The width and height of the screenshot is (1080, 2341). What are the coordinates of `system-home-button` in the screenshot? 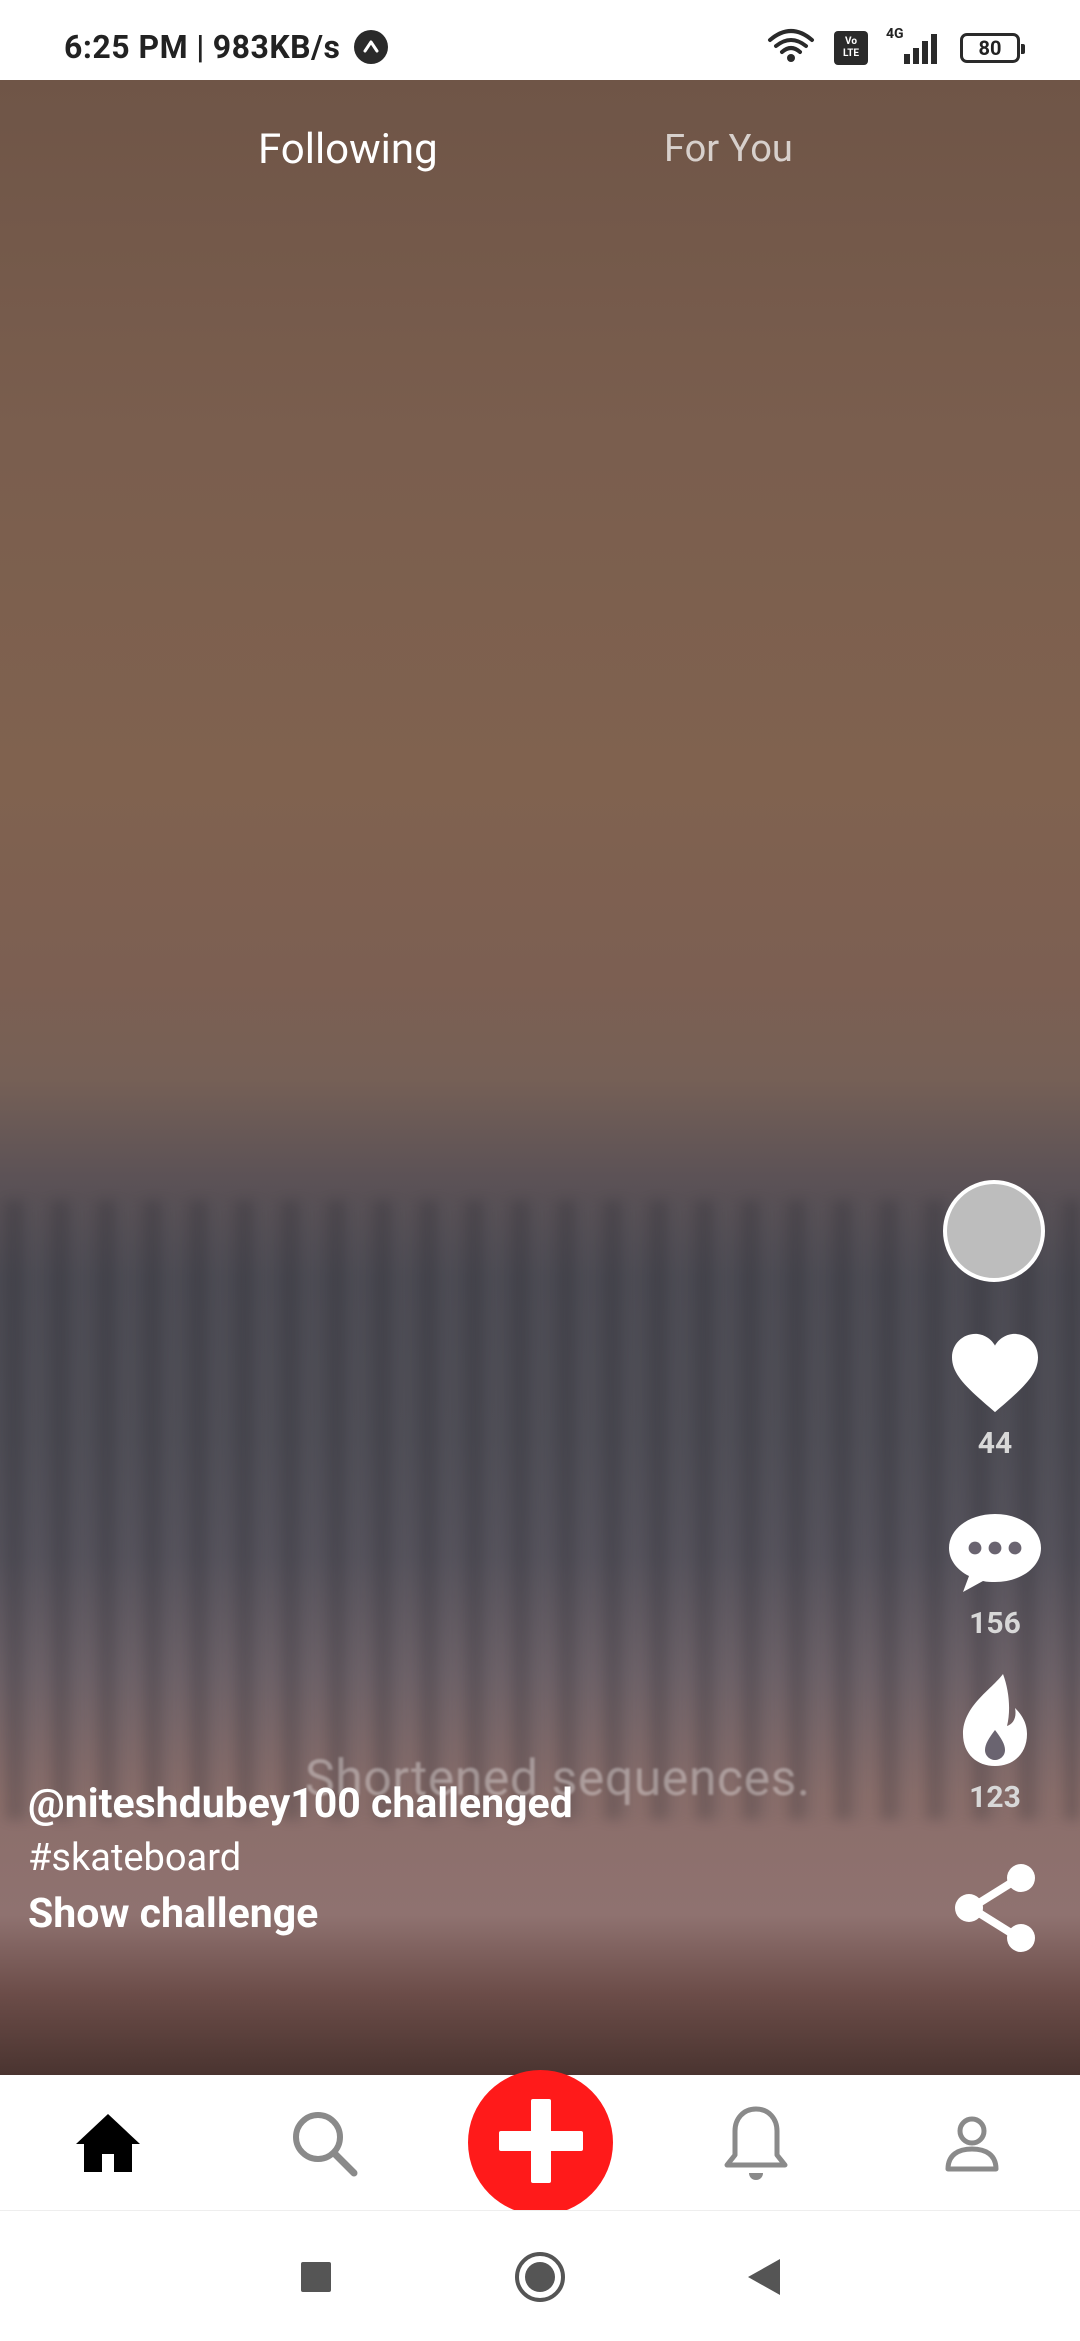 It's located at (540, 2279).